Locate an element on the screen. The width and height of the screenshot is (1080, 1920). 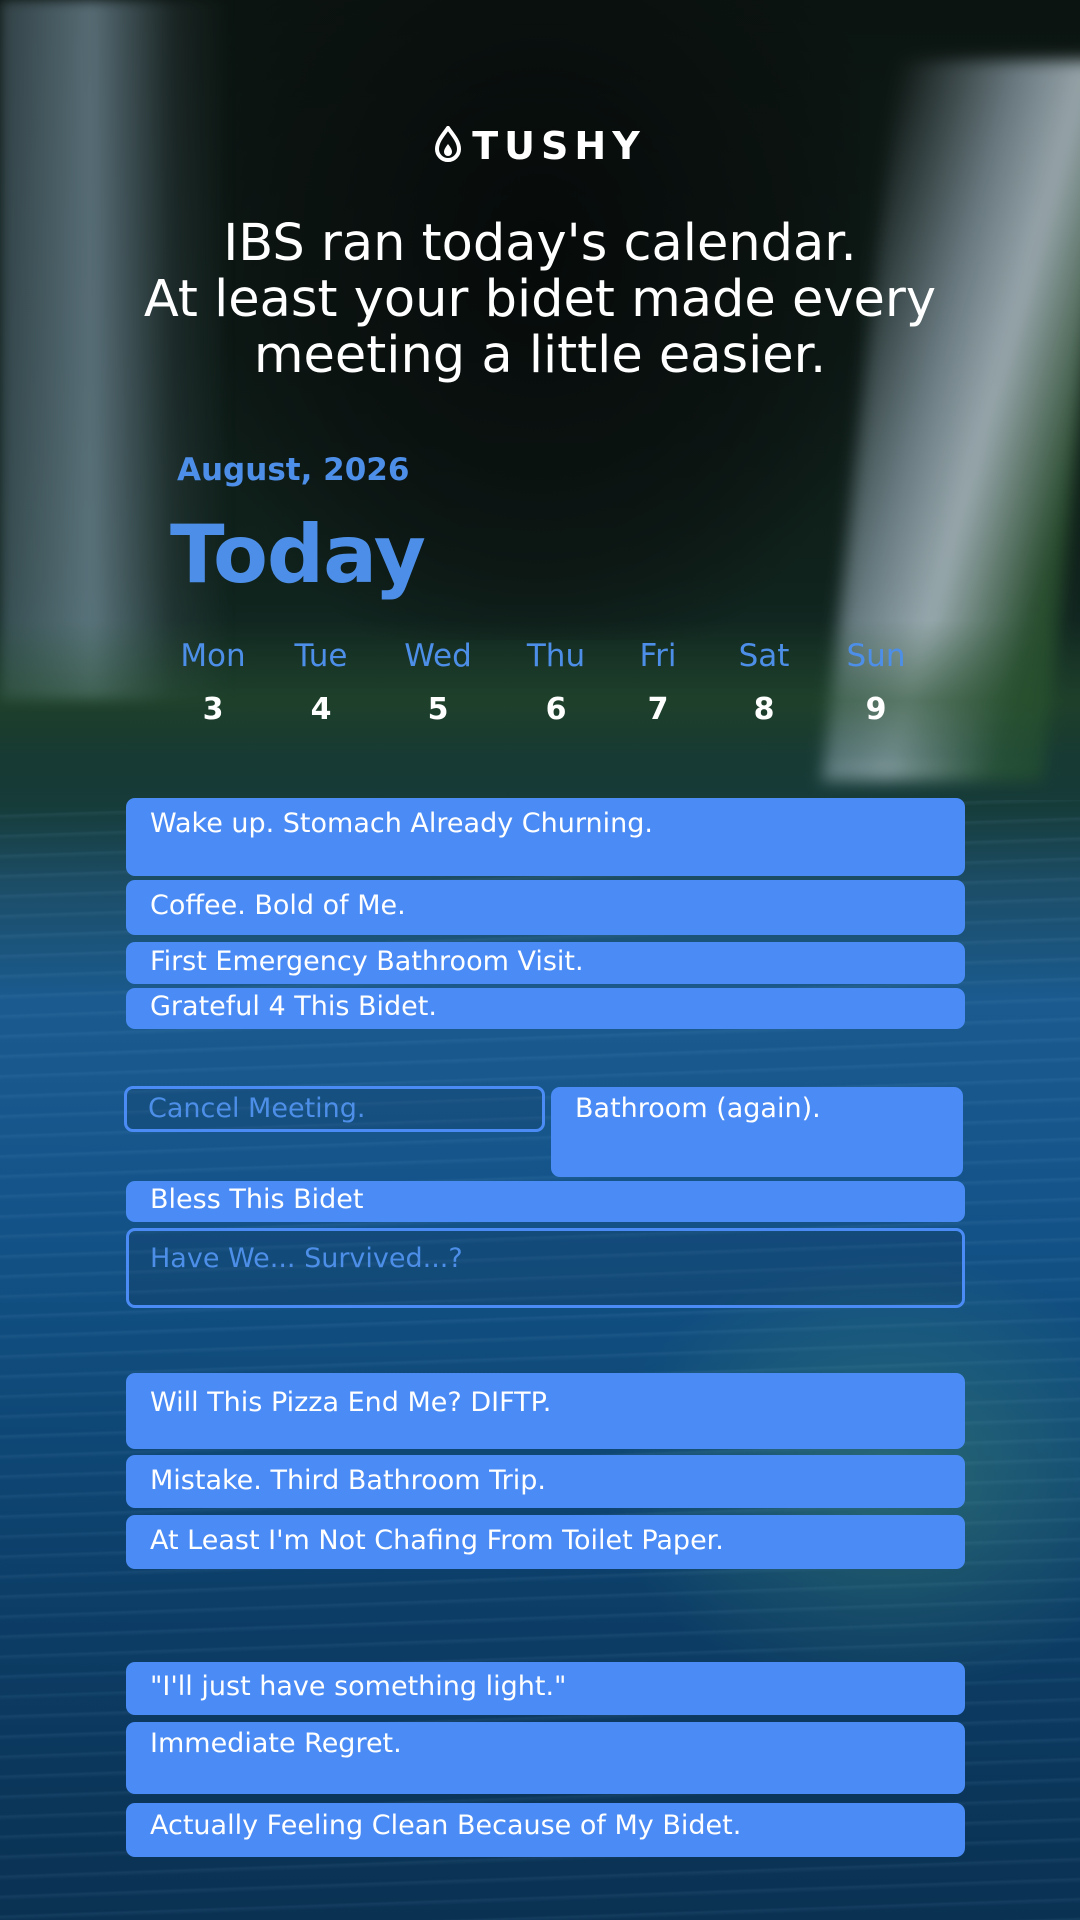
brand-logo: TUSHY is located at coordinates (540, 146).